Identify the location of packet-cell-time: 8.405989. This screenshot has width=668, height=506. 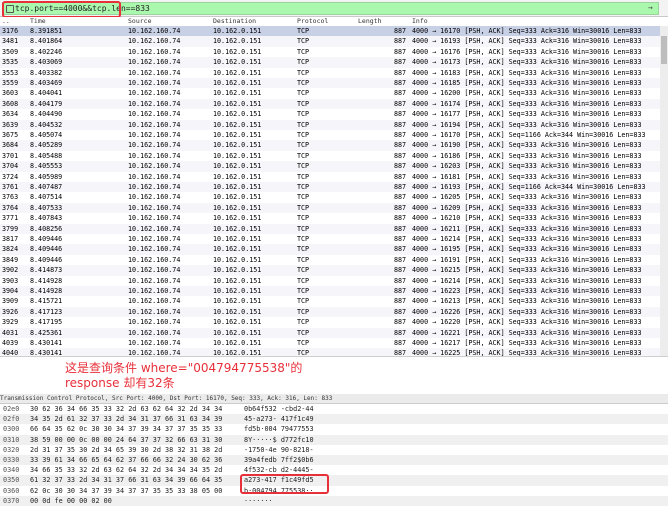
(46, 176).